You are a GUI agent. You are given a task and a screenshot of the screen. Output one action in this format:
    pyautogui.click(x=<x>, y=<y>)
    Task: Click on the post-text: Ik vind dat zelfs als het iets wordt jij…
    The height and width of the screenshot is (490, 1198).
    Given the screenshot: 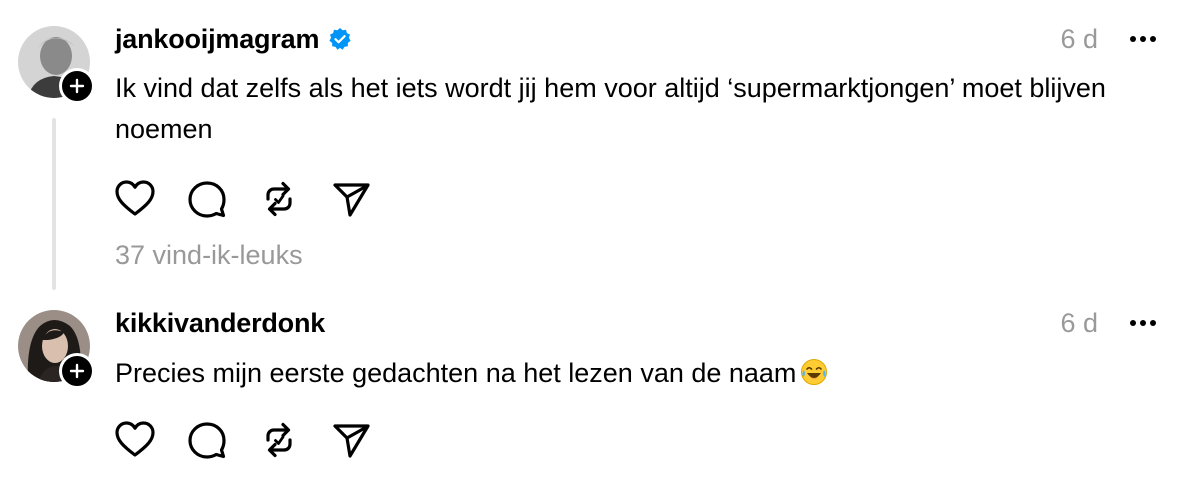 What is the action you would take?
    pyautogui.click(x=610, y=108)
    